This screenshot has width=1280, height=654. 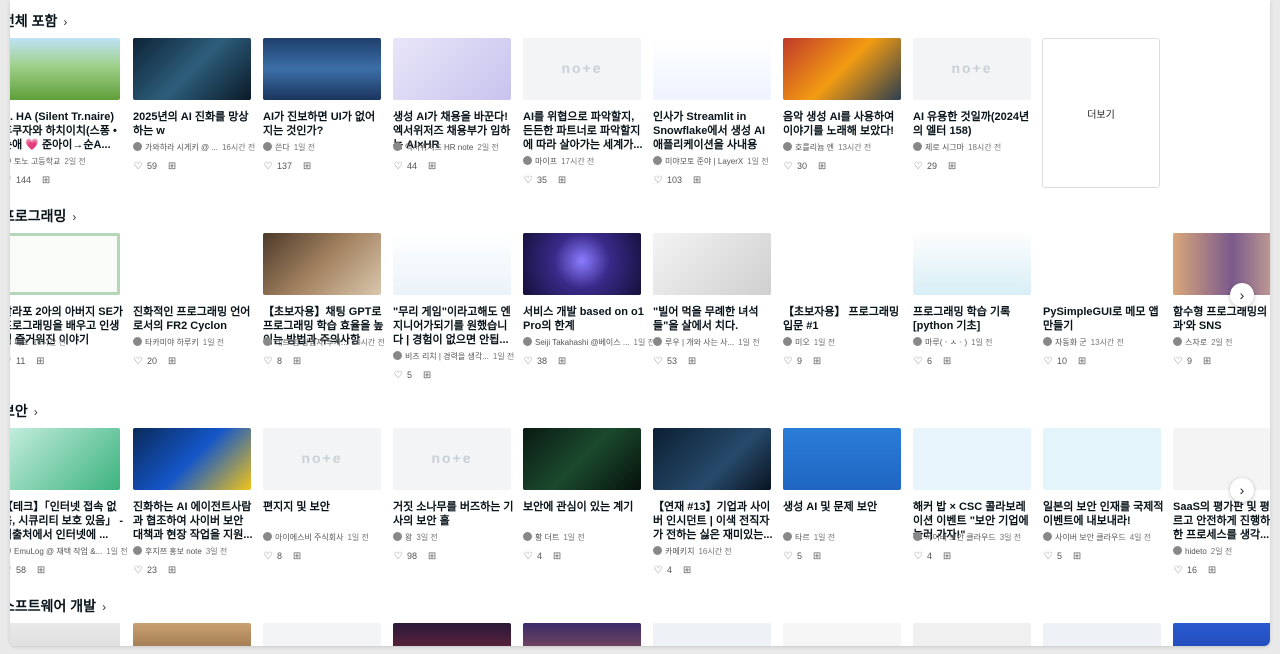 What do you see at coordinates (71, 552) in the screenshot?
I see `article-author: EmuLog @ 재택 작업 &... 1일 전` at bounding box center [71, 552].